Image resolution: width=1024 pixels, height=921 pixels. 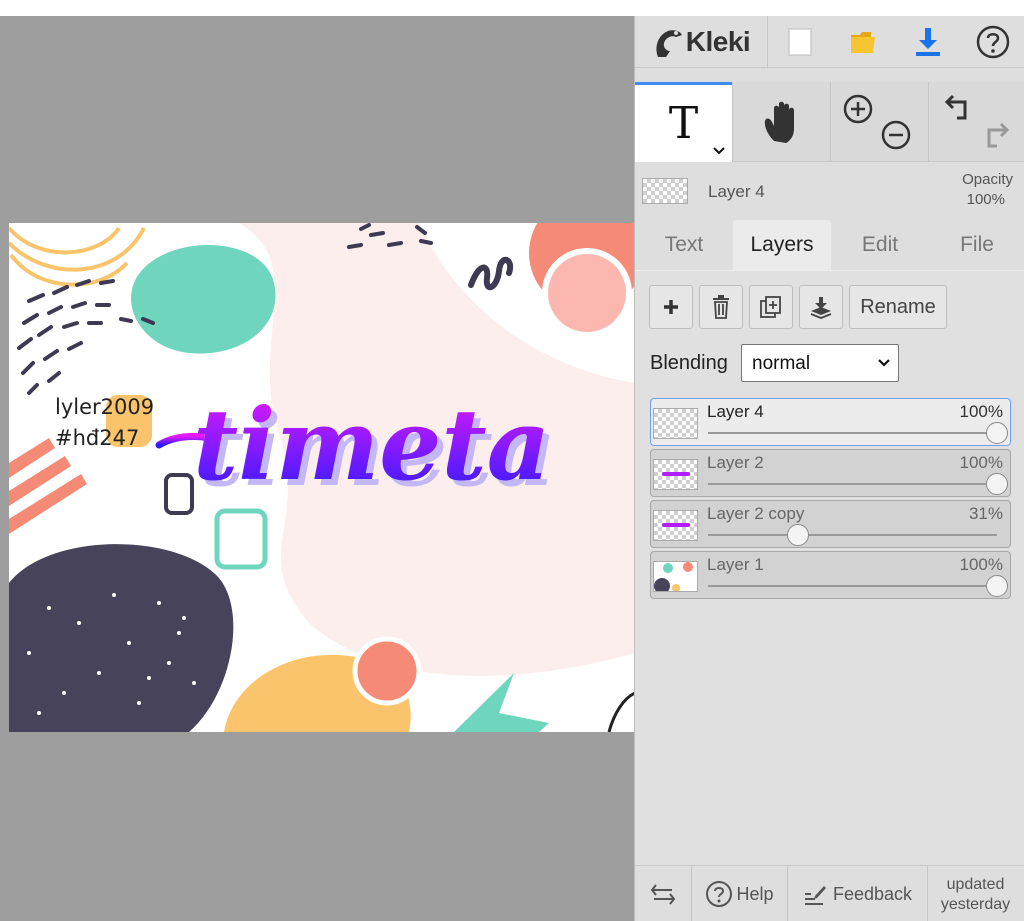 I want to click on layer-row-layer-1: Layer 1 100%, so click(x=830, y=575).